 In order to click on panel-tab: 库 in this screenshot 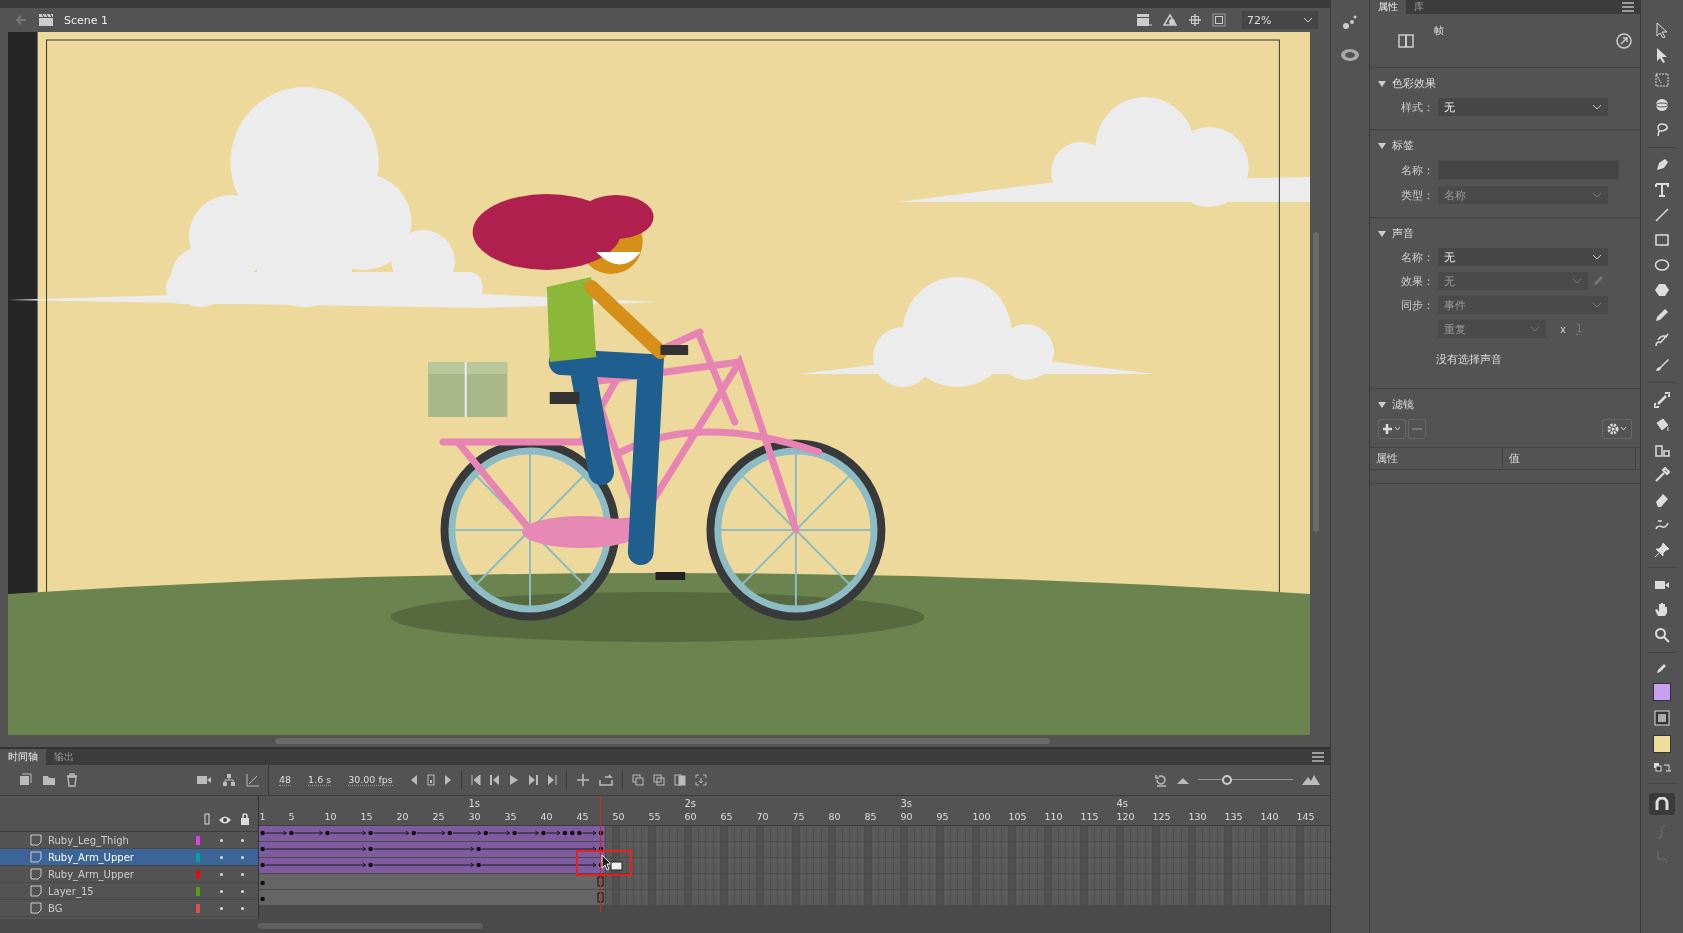, I will do `click(1419, 7)`.